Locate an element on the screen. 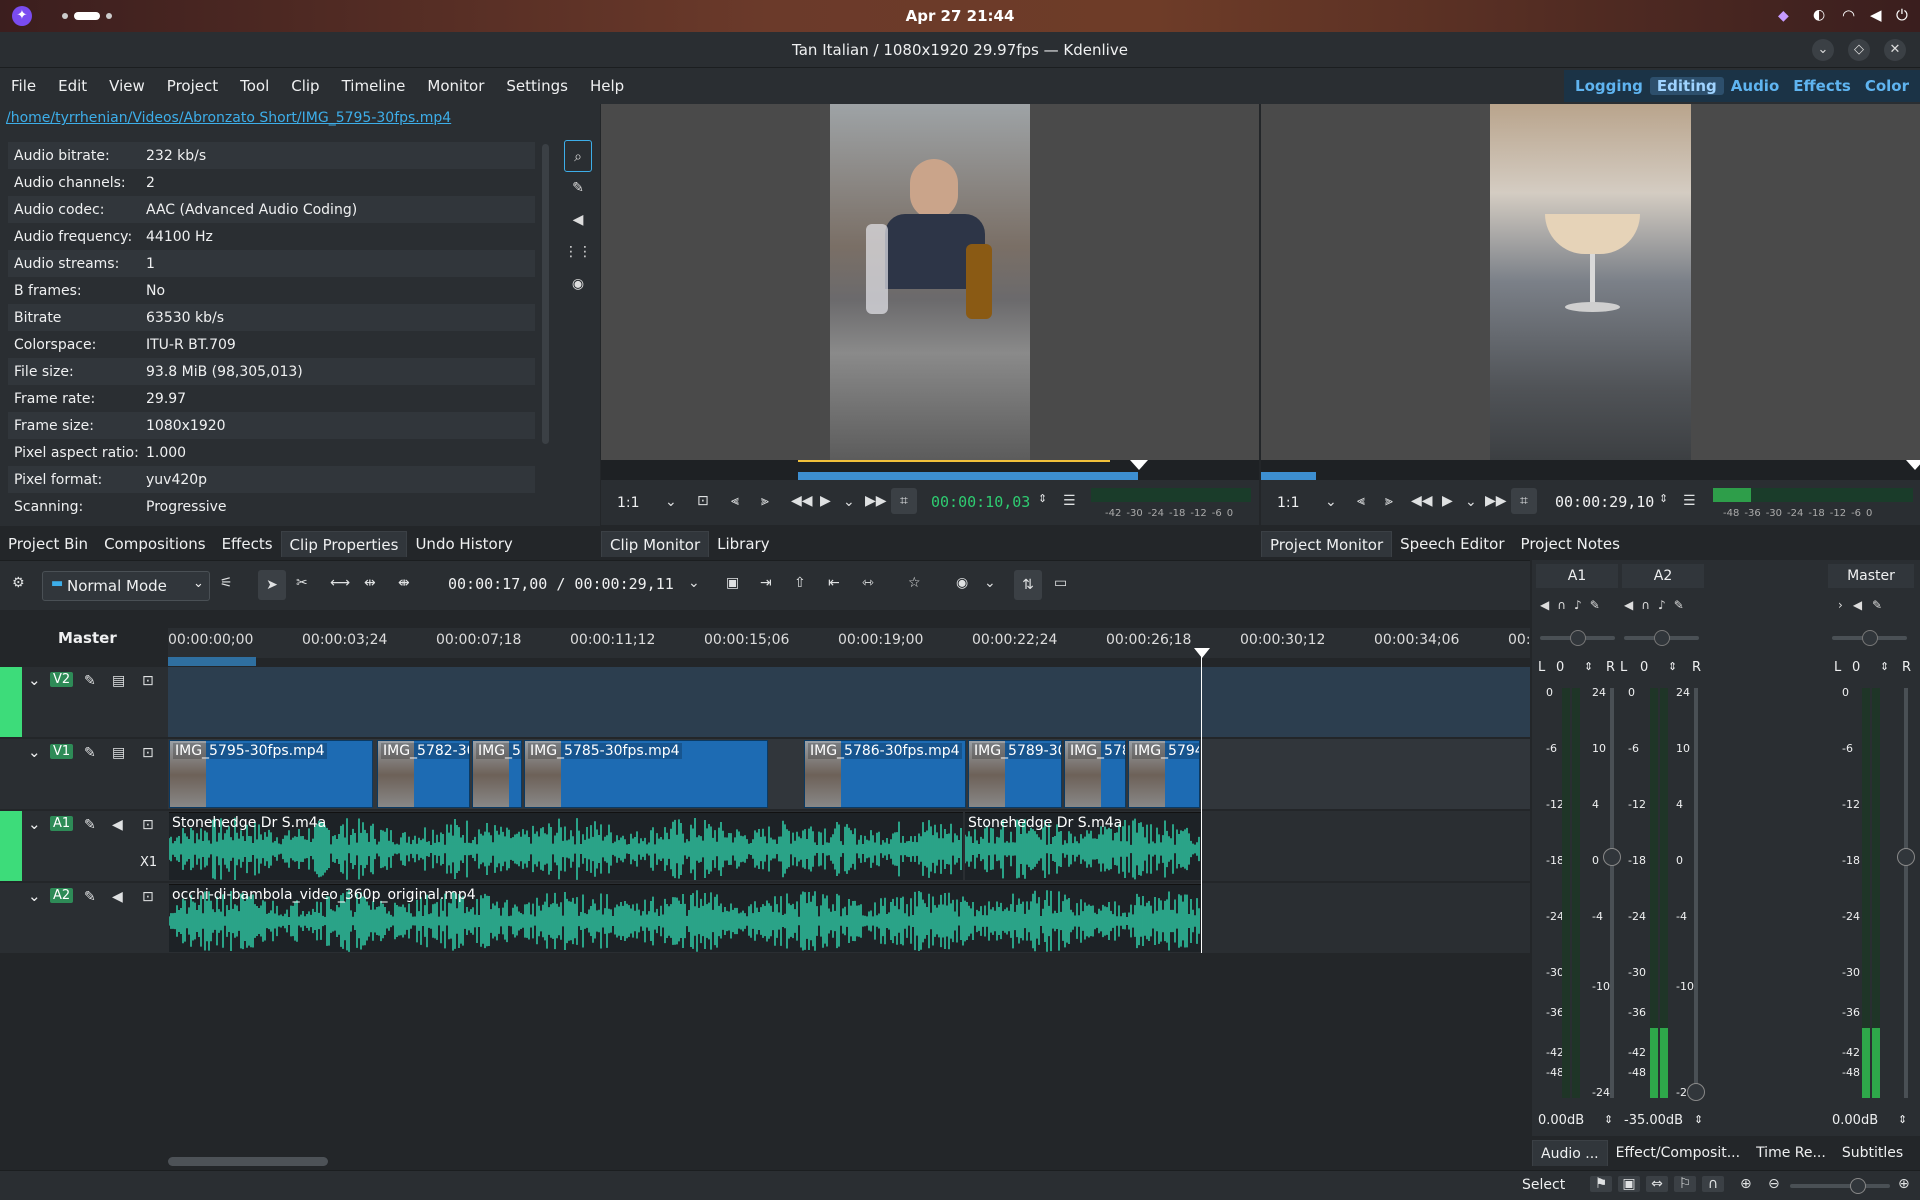 The height and width of the screenshot is (1200, 1920). audio-clip: occhi-di-bambola_video_360p_original.mp4 is located at coordinates (685, 918).